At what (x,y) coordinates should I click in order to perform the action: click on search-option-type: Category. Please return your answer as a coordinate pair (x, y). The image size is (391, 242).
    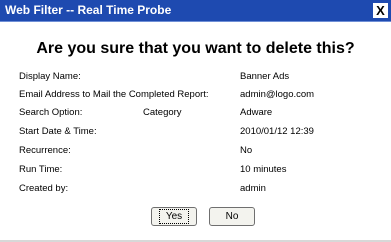
    Looking at the image, I should click on (162, 112).